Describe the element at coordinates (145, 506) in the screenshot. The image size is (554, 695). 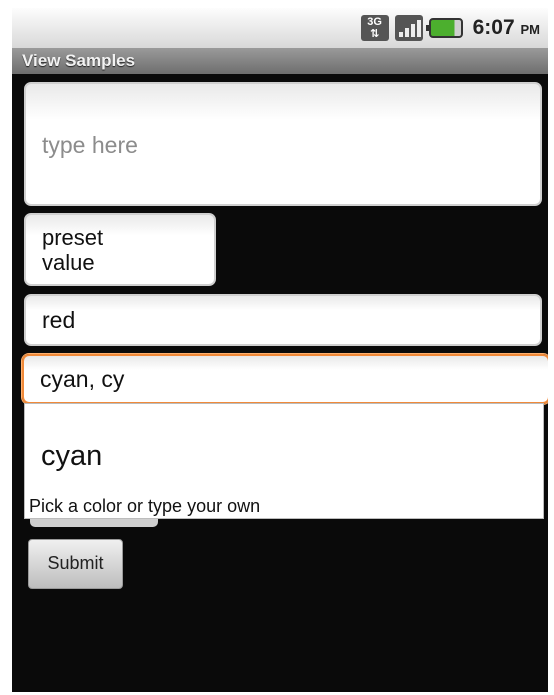
I see `dropdown-hint: Pick a color or type your own` at that location.